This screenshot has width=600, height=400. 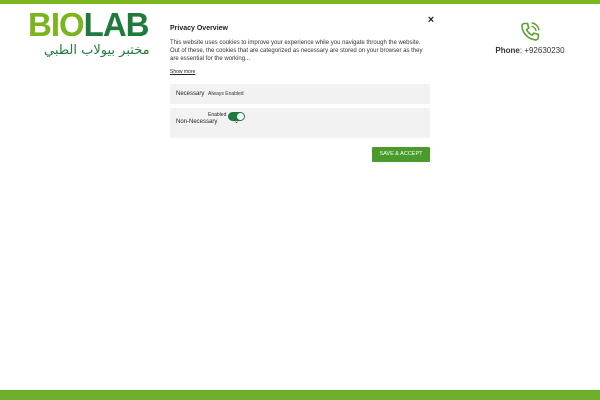 I want to click on site-logo: BIOLAB مختبر بيولاب الطبي, so click(x=93, y=34).